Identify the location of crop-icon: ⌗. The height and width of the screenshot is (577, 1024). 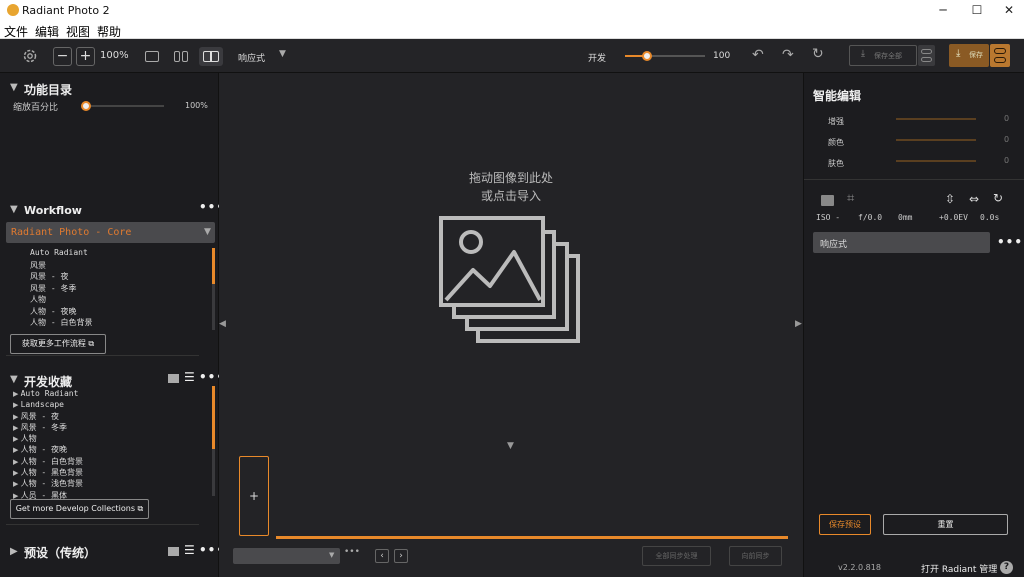
(850, 198).